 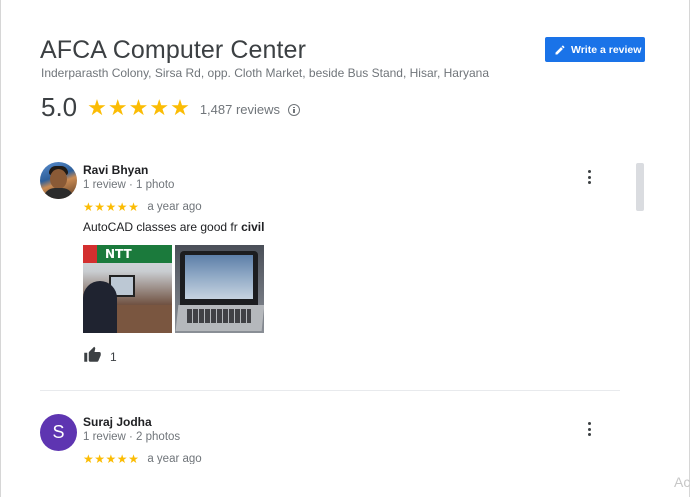 I want to click on place-title: AFCA Computer Center, so click(x=173, y=50).